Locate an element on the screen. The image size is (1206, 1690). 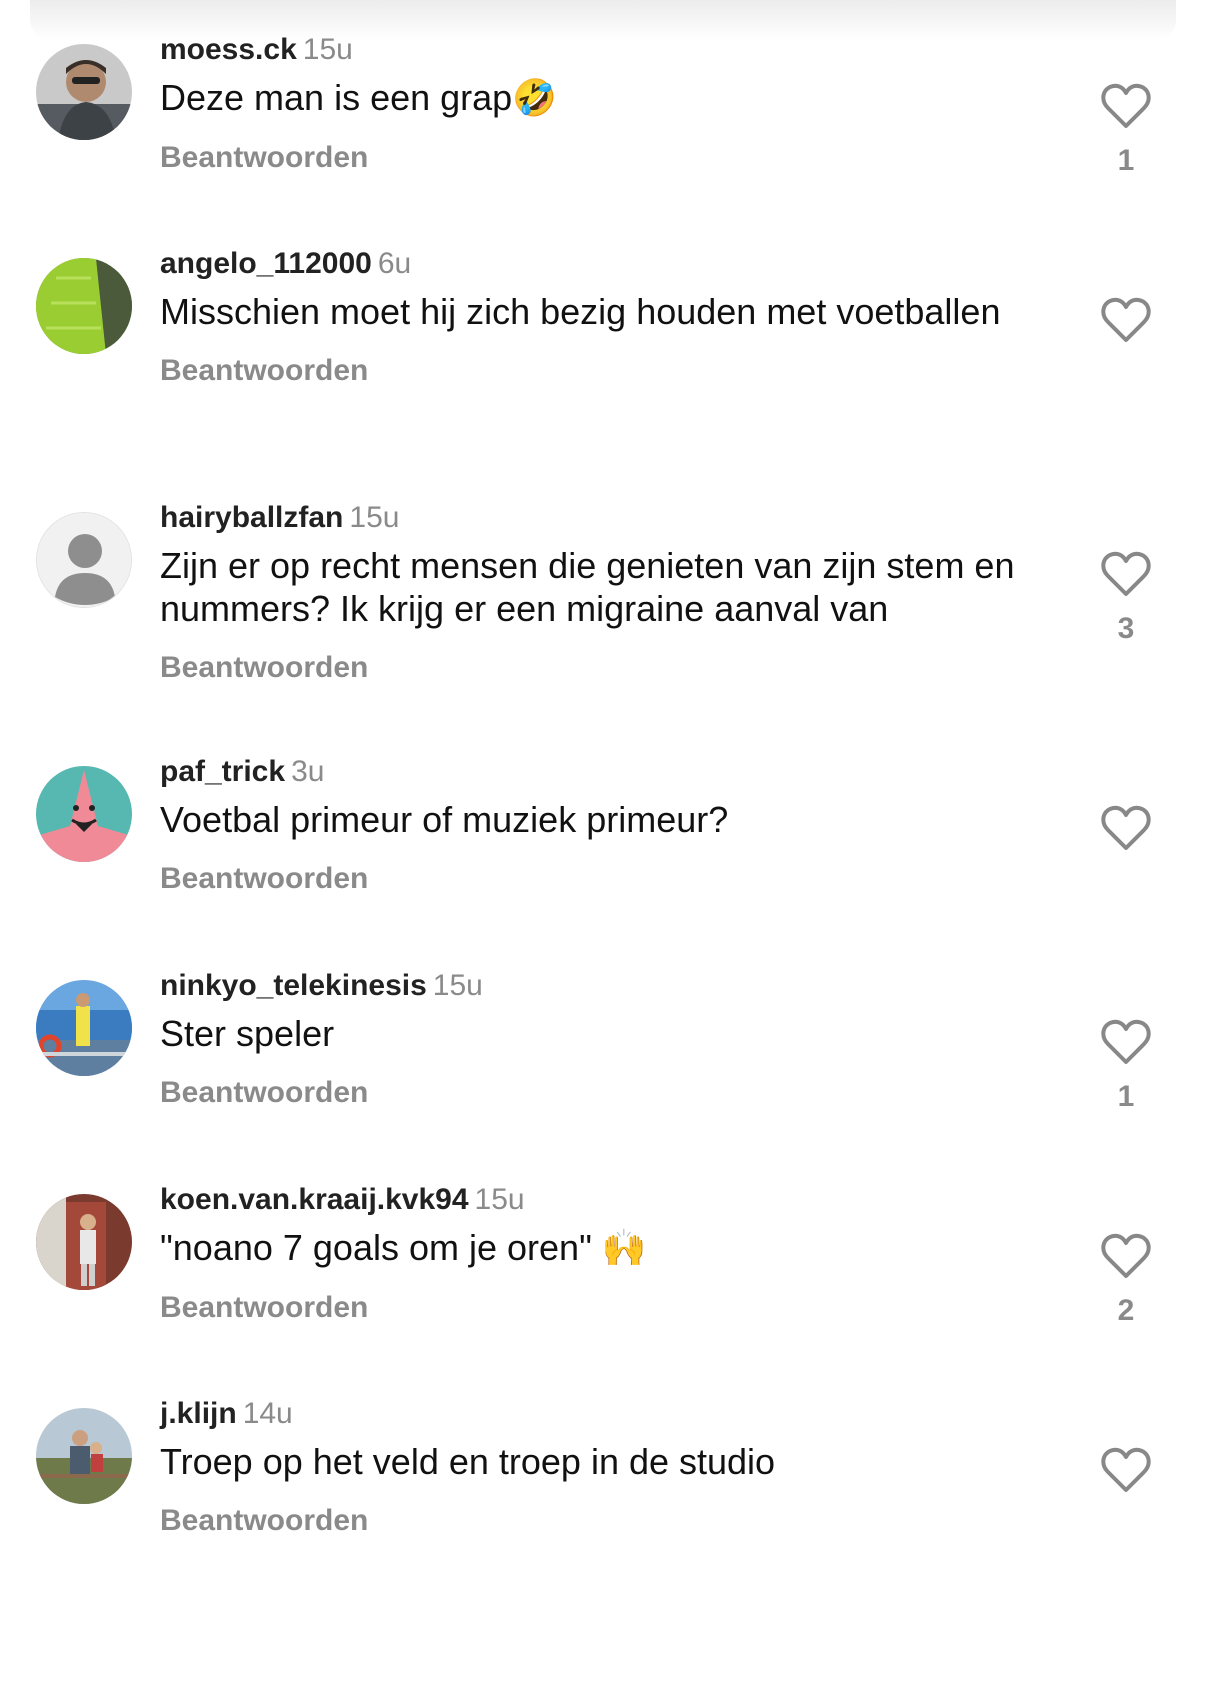
comment-text: "noano 7 goals om je oren" 🙌 is located at coordinates (600, 1248).